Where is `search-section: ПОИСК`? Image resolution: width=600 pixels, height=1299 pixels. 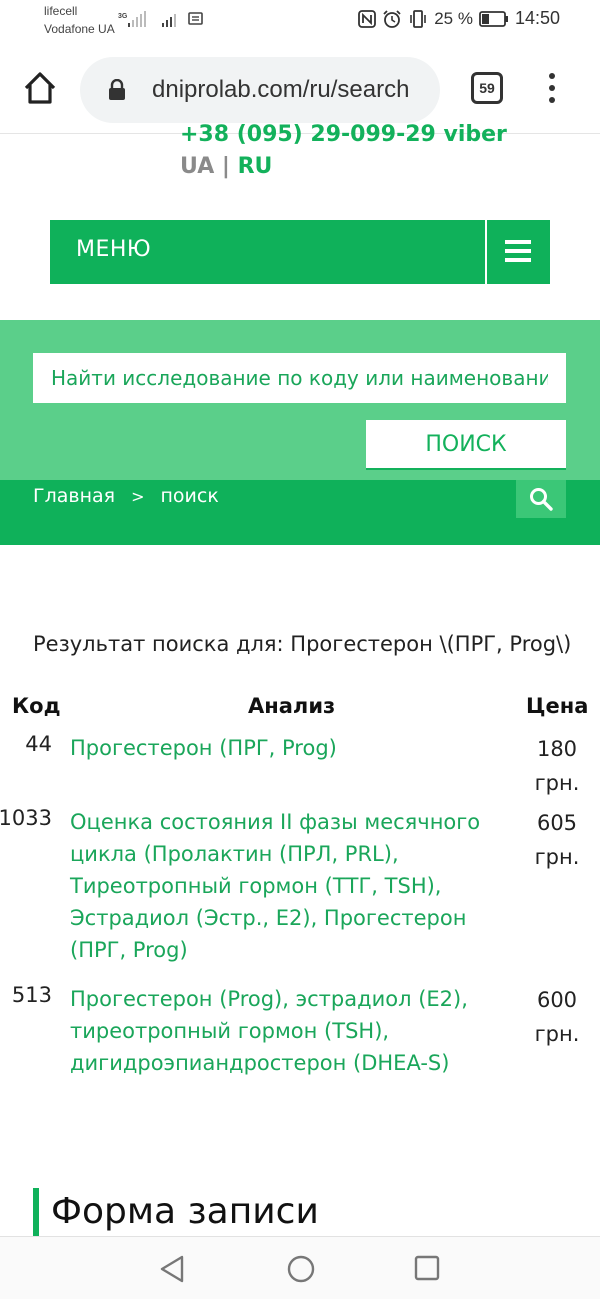 search-section: ПОИСК is located at coordinates (300, 400).